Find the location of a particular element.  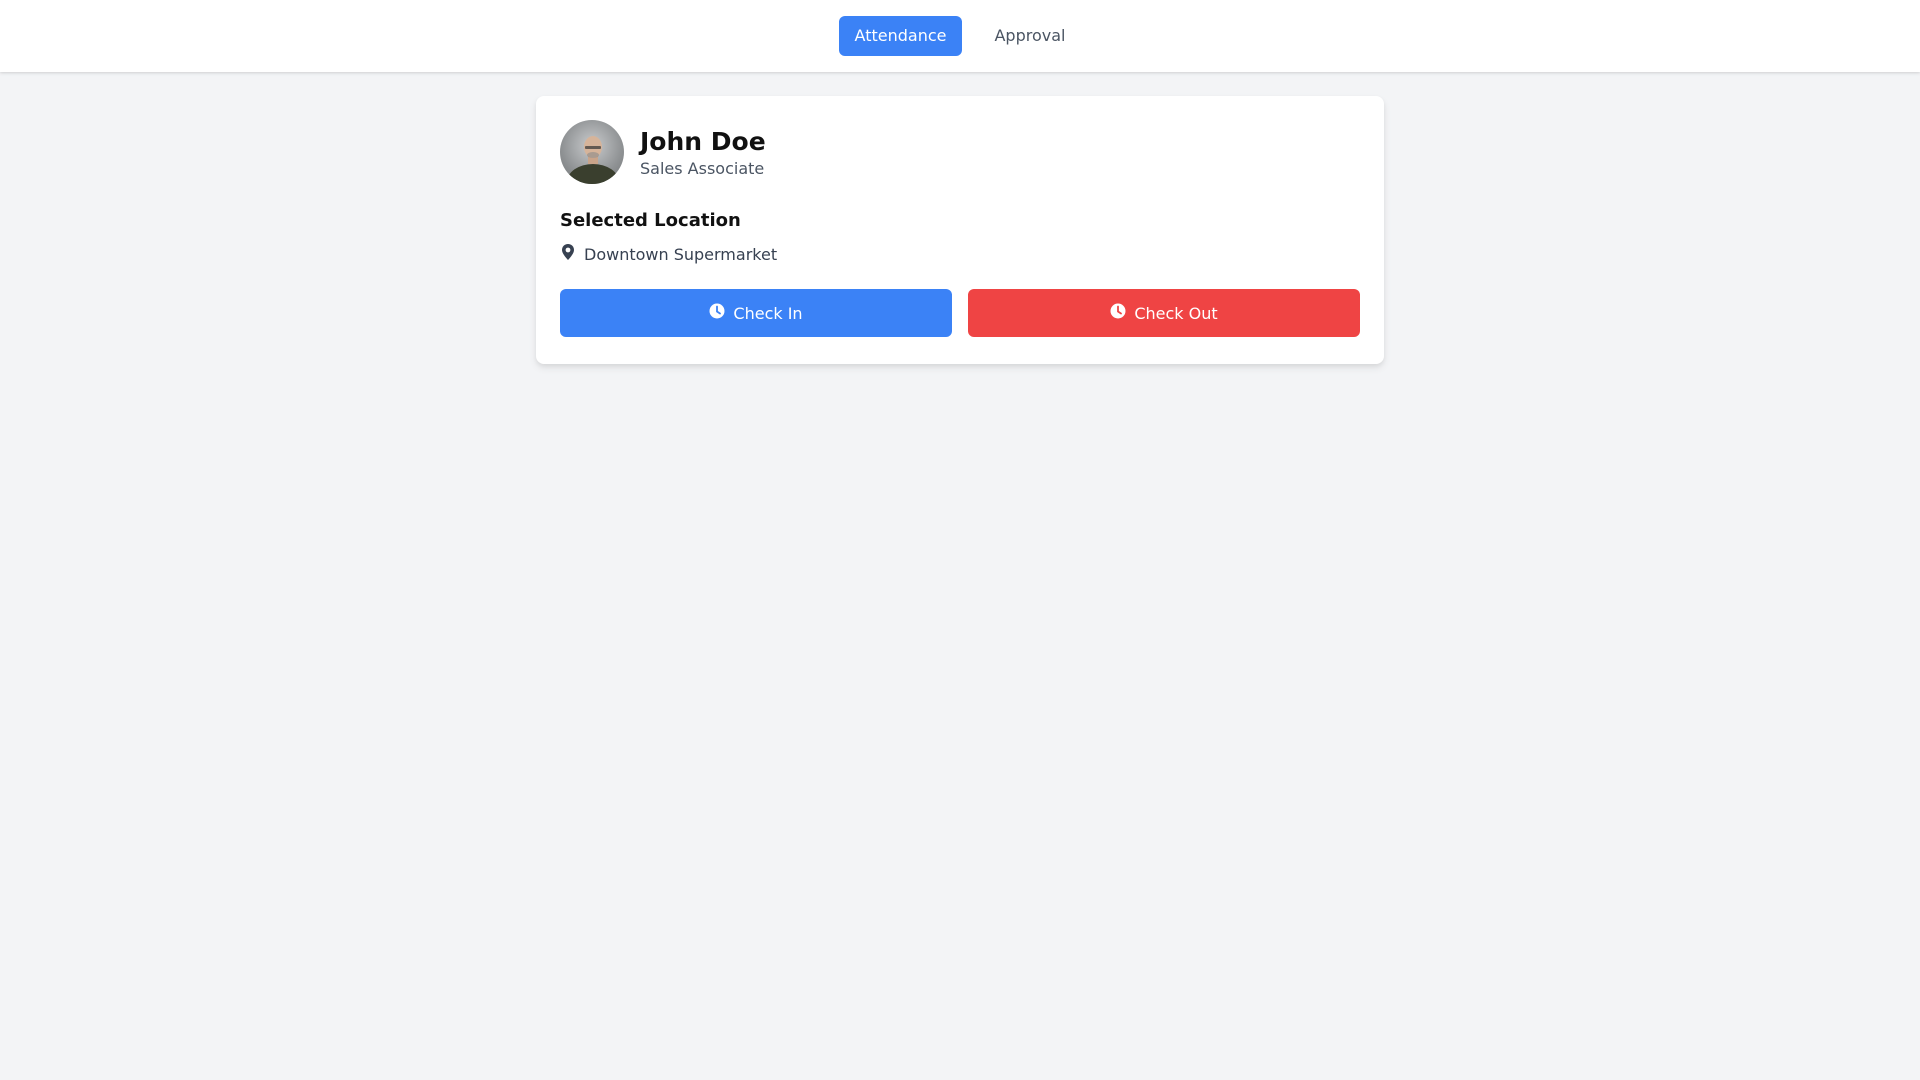

location-heading: Selected Location is located at coordinates (650, 220).